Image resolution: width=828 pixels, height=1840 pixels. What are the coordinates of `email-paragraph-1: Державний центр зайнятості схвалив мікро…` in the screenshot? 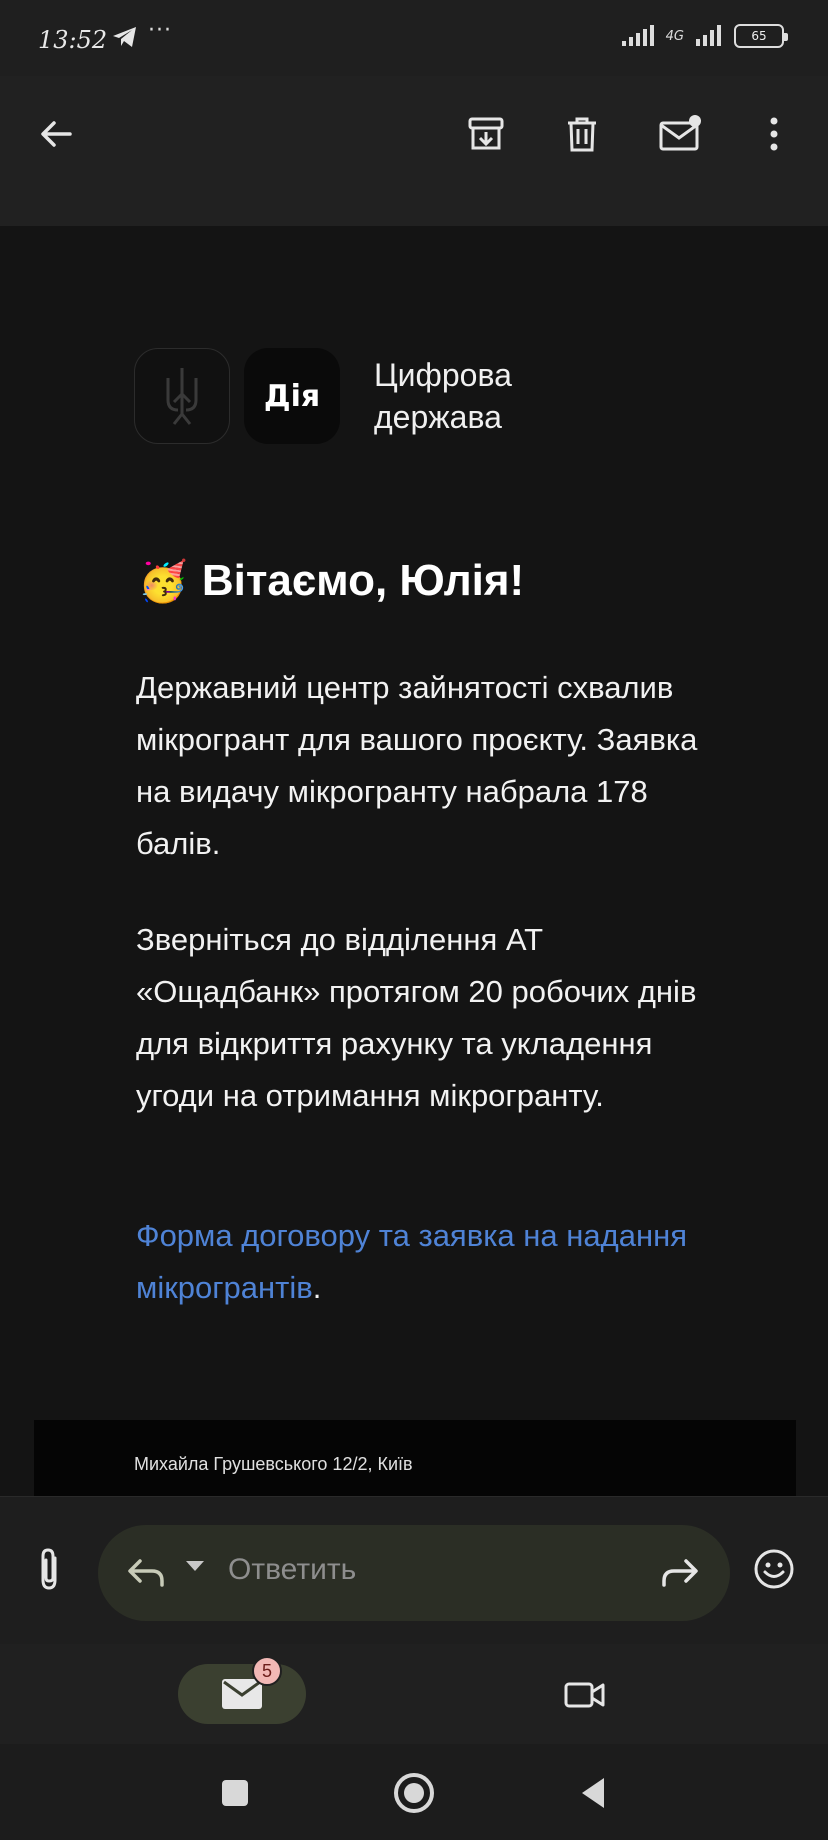 It's located at (417, 765).